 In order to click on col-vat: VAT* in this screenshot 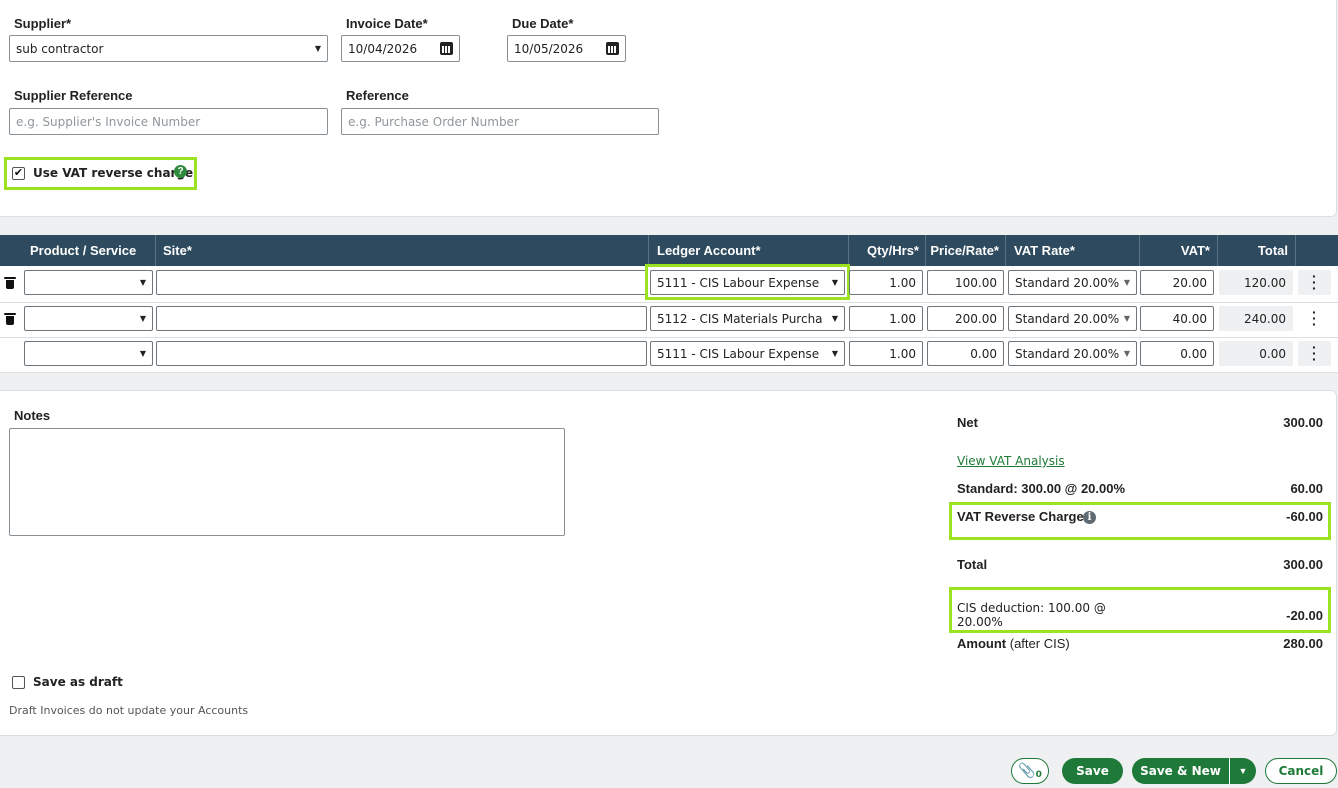, I will do `click(1178, 250)`.